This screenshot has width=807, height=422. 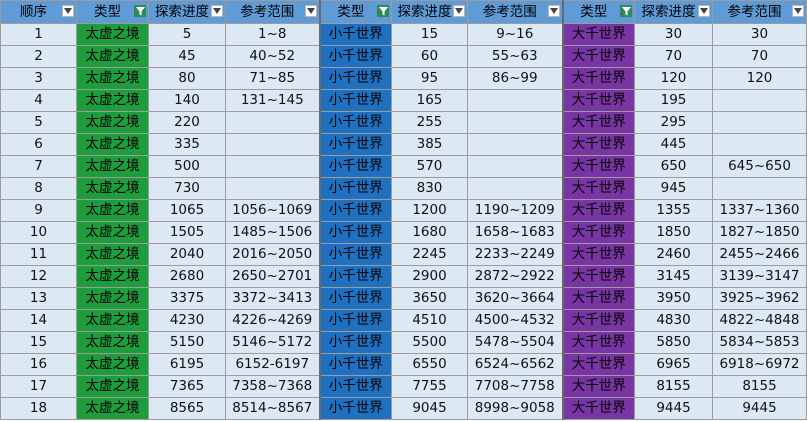 I want to click on range-cell: 3620~3664, so click(x=515, y=298).